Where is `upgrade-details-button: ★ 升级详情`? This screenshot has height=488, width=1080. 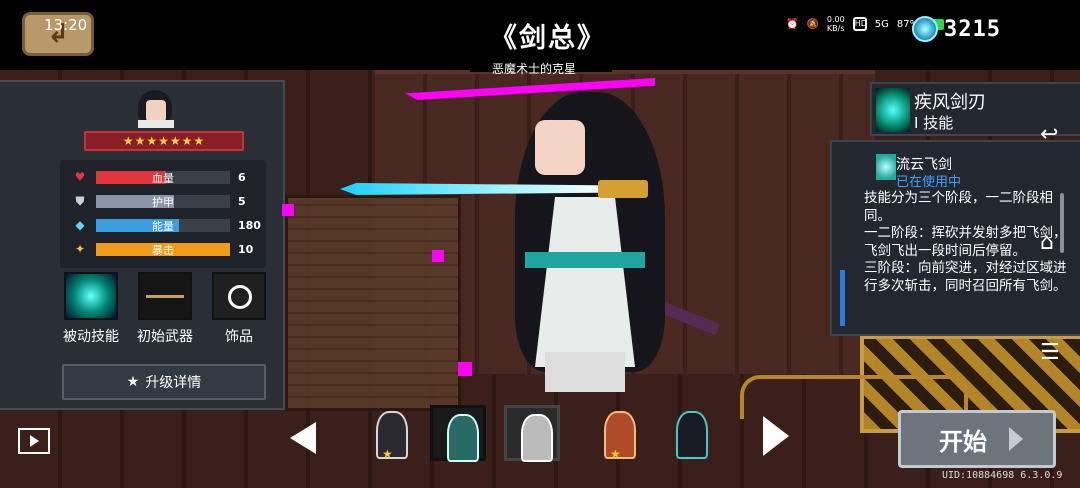 upgrade-details-button: ★ 升级详情 is located at coordinates (164, 382).